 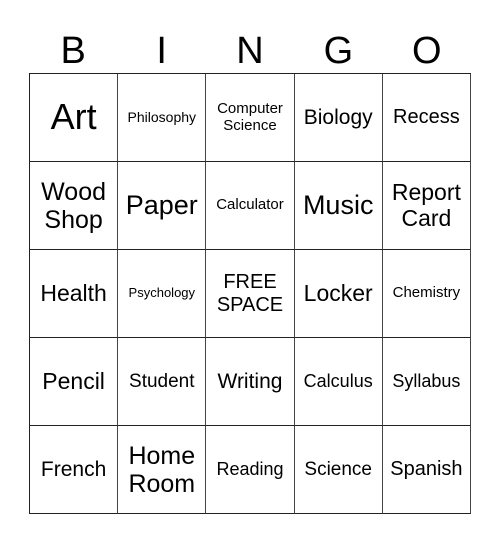 What do you see at coordinates (250, 470) in the screenshot?
I see `bingo-cell: Reading` at bounding box center [250, 470].